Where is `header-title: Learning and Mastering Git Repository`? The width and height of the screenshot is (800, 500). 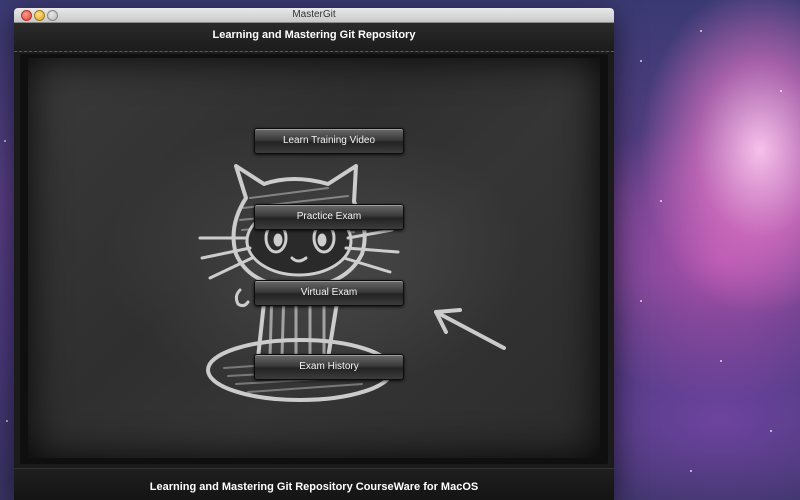
header-title: Learning and Mastering Git Repository is located at coordinates (314, 35).